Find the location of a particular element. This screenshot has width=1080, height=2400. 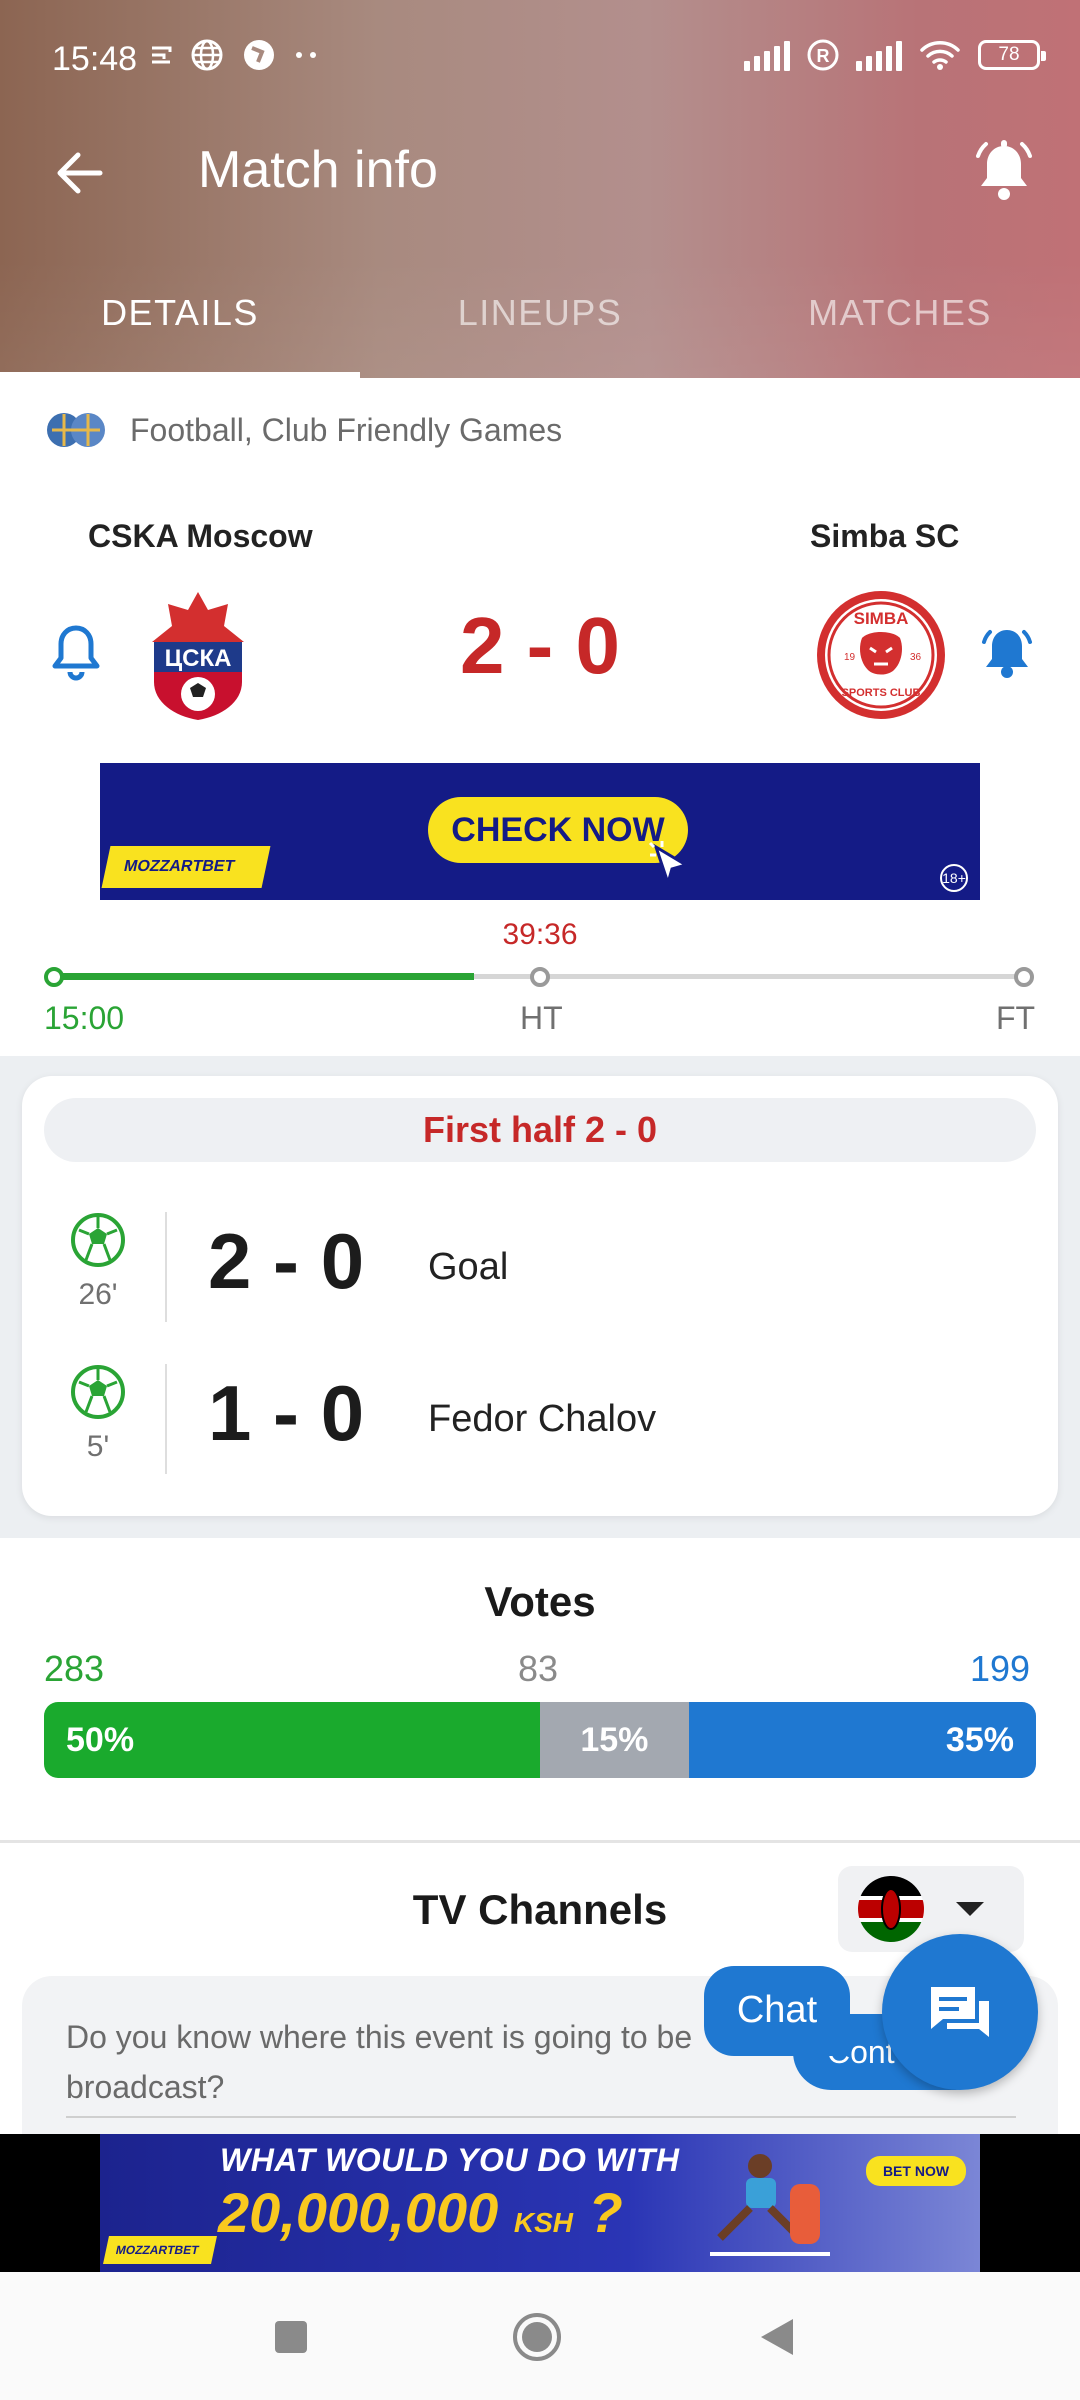

ad-currency: KSH is located at coordinates (543, 2222).